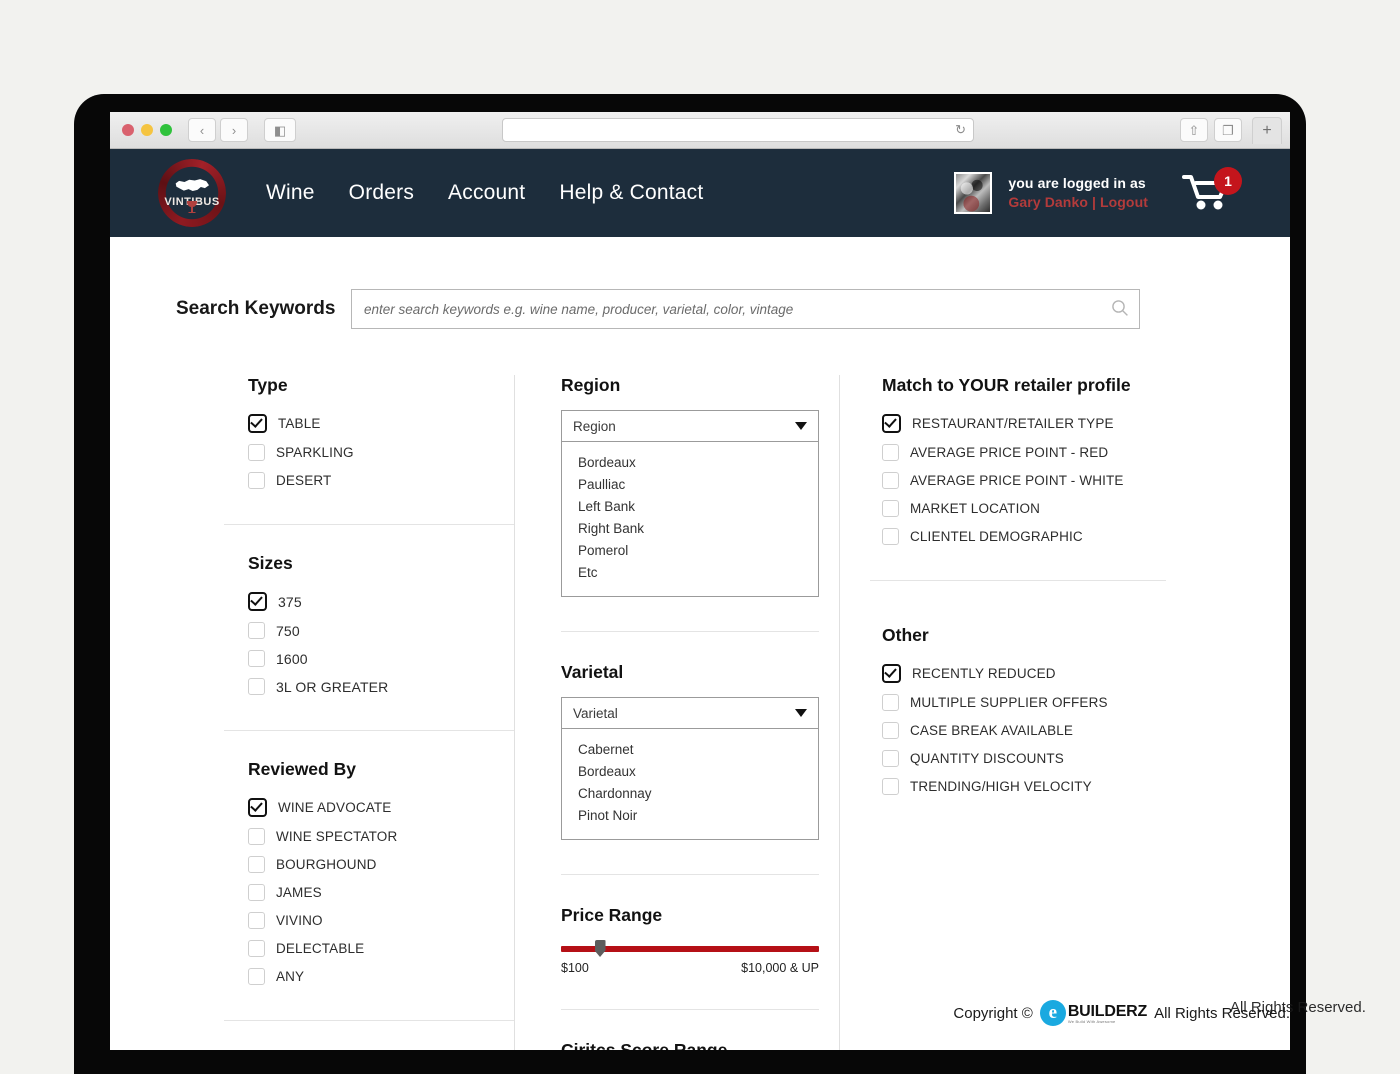 Image resolution: width=1400 pixels, height=1074 pixels. What do you see at coordinates (381, 630) in the screenshot?
I see `checkbox-row-750: 750` at bounding box center [381, 630].